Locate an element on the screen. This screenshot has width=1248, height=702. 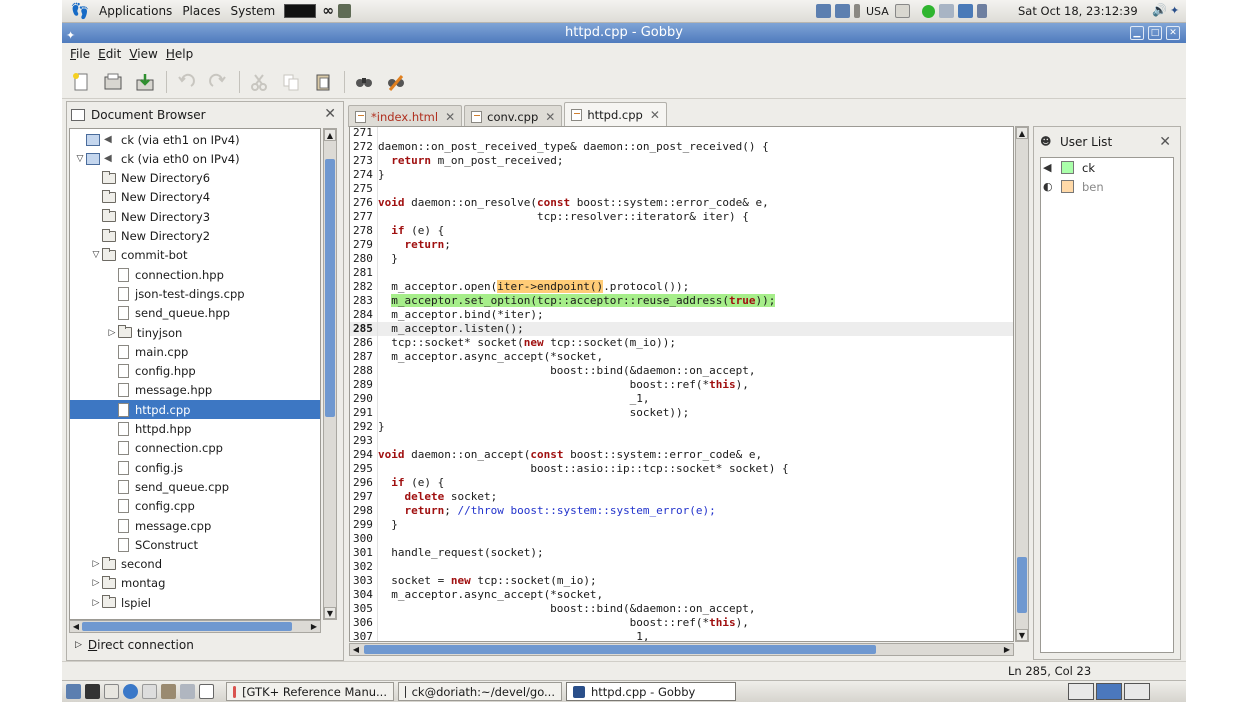
status-online-icon is located at coordinates (928, 11).